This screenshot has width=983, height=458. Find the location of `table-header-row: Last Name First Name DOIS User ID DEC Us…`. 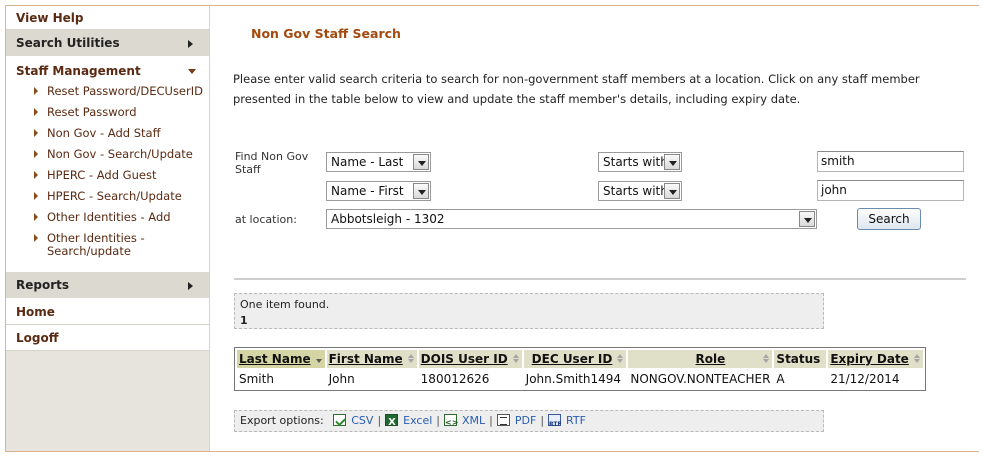

table-header-row: Last Name First Name DOIS User ID DEC Us… is located at coordinates (580, 359).